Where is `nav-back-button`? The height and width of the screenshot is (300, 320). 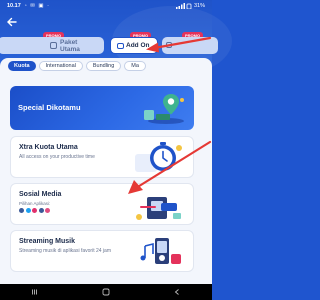 nav-back-button is located at coordinates (177, 292).